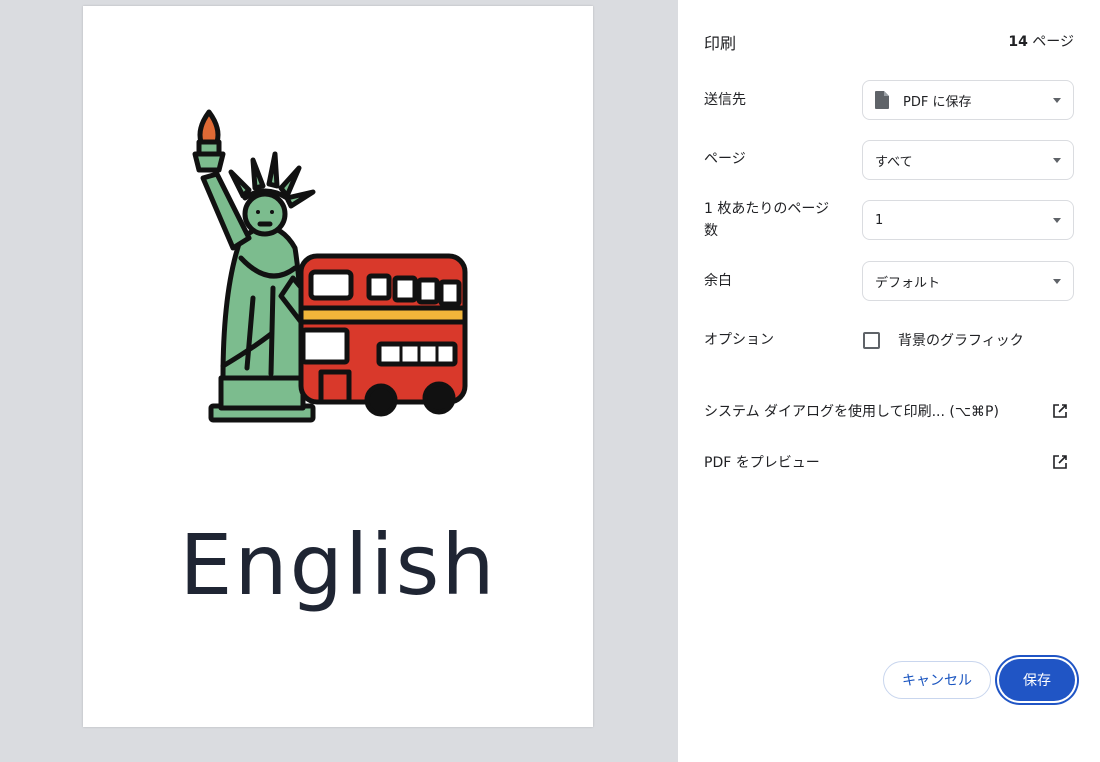  I want to click on destination-value: PDF に保存, so click(937, 102).